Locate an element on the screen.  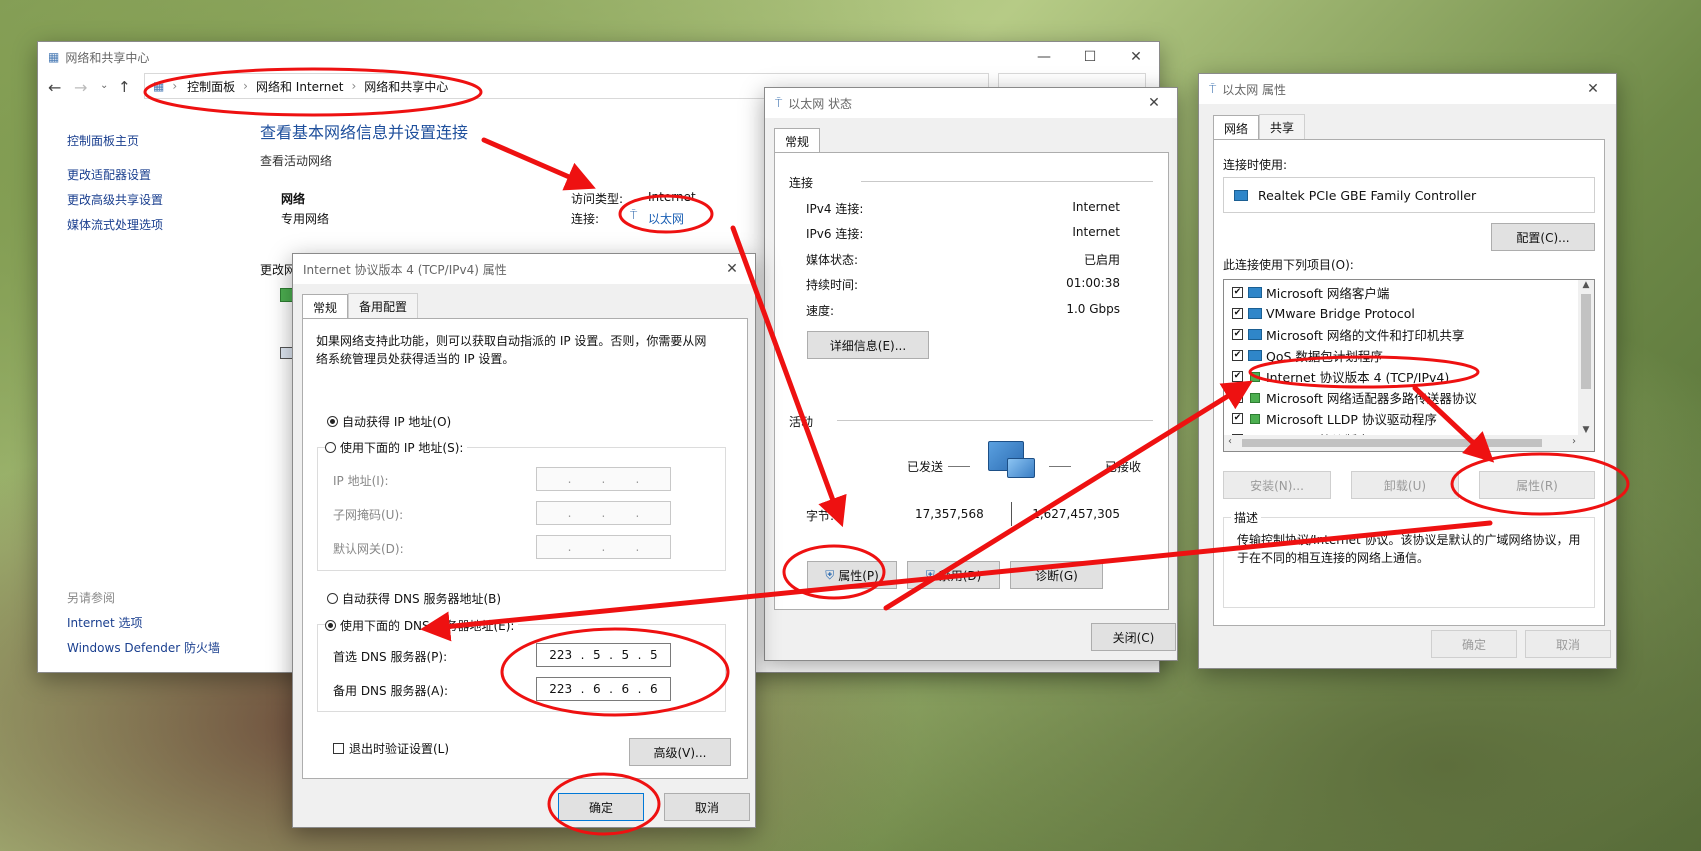
horizontal-scrollbar: ‹ › is located at coordinates (1409, 443).